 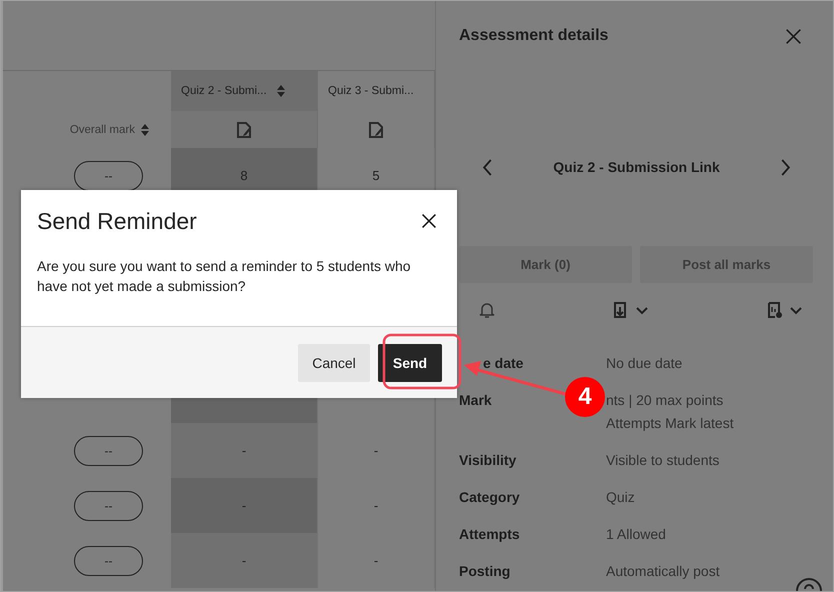 What do you see at coordinates (636, 167) in the screenshot?
I see `assessment-name: Quiz 2 - Submission Link` at bounding box center [636, 167].